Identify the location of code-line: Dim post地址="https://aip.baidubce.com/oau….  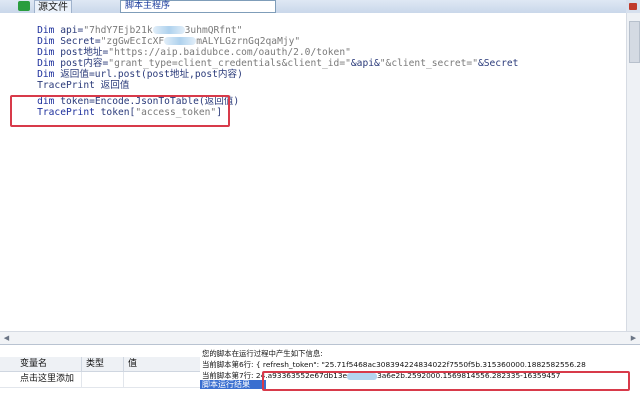
(194, 52).